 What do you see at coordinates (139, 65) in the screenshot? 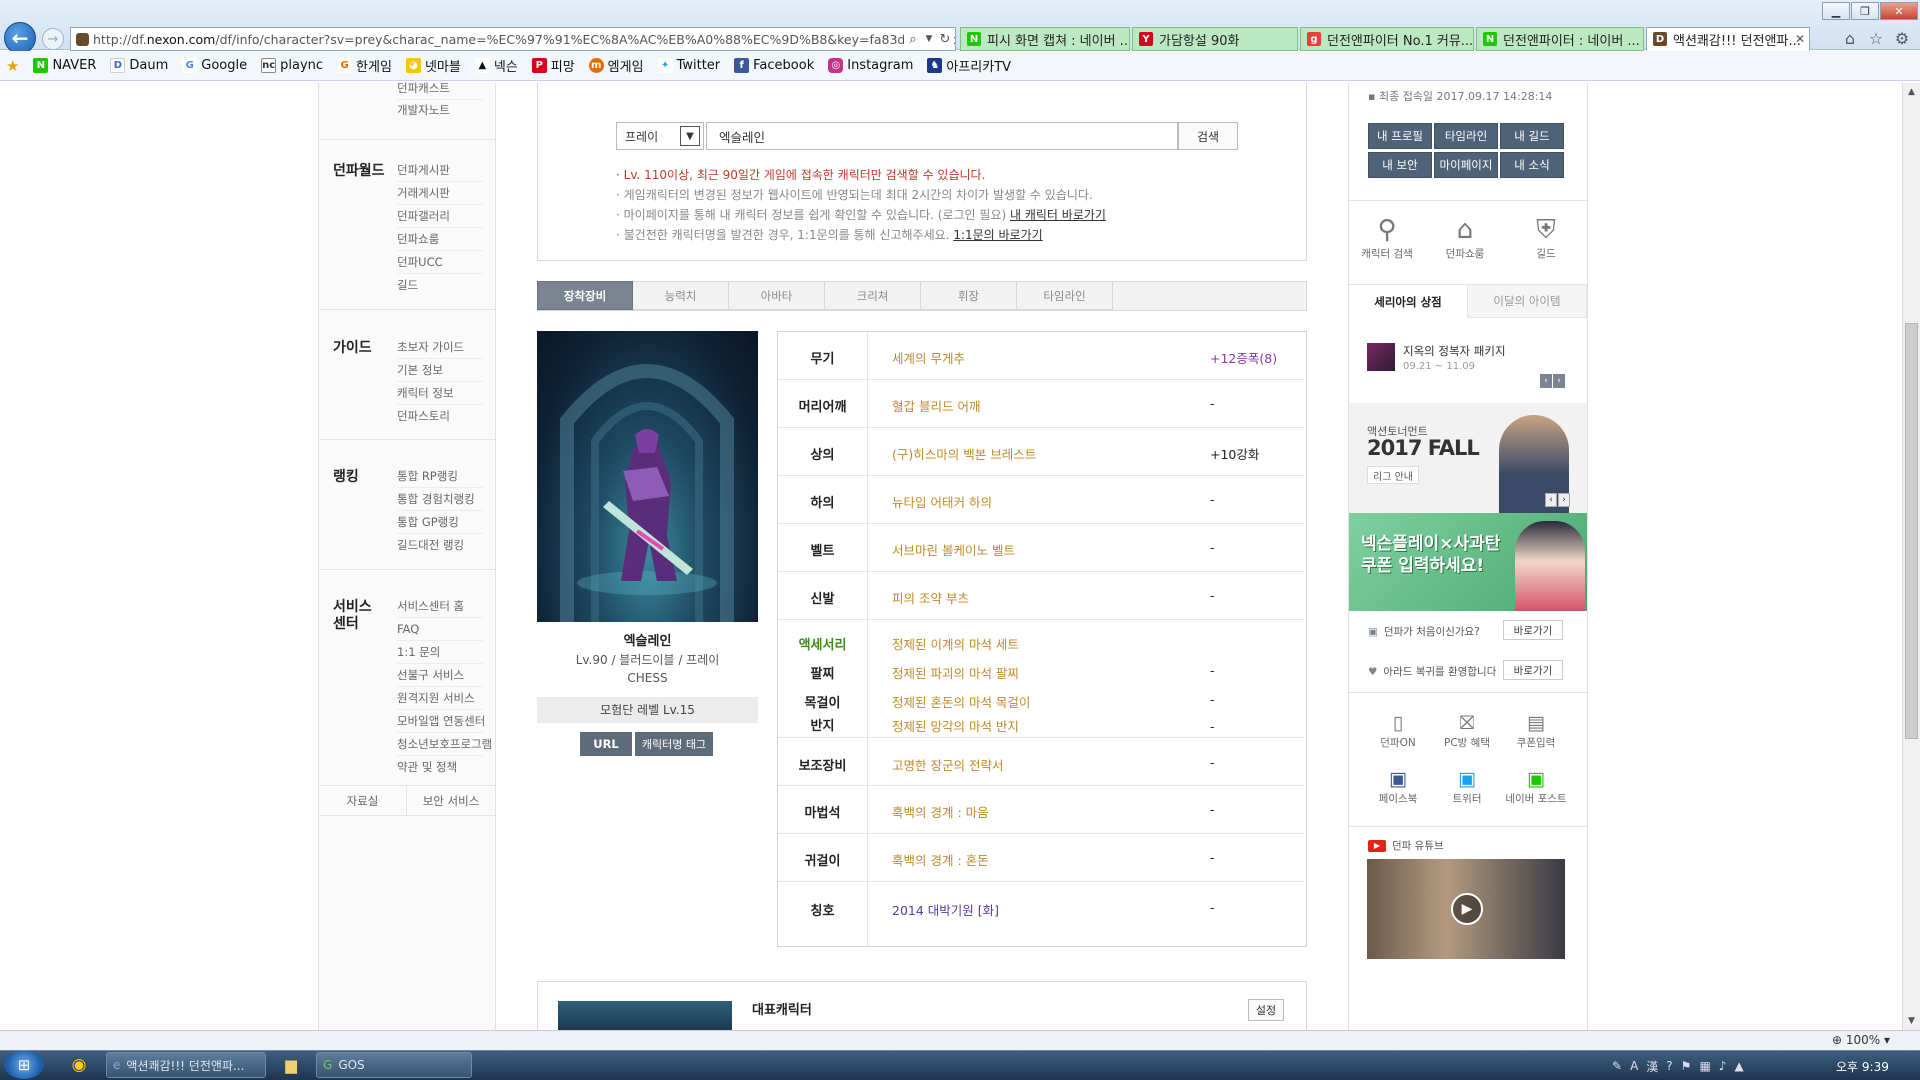
I see `bookmark-daum: D Daum` at bounding box center [139, 65].